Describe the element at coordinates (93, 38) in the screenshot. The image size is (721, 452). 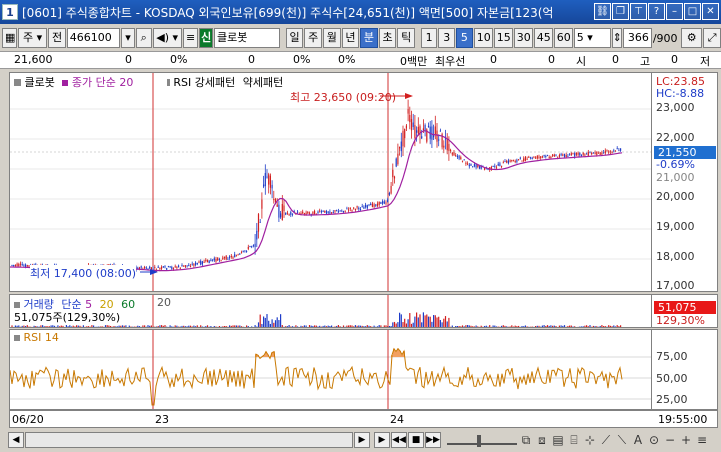
I see `stock-code-input: 466100` at that location.